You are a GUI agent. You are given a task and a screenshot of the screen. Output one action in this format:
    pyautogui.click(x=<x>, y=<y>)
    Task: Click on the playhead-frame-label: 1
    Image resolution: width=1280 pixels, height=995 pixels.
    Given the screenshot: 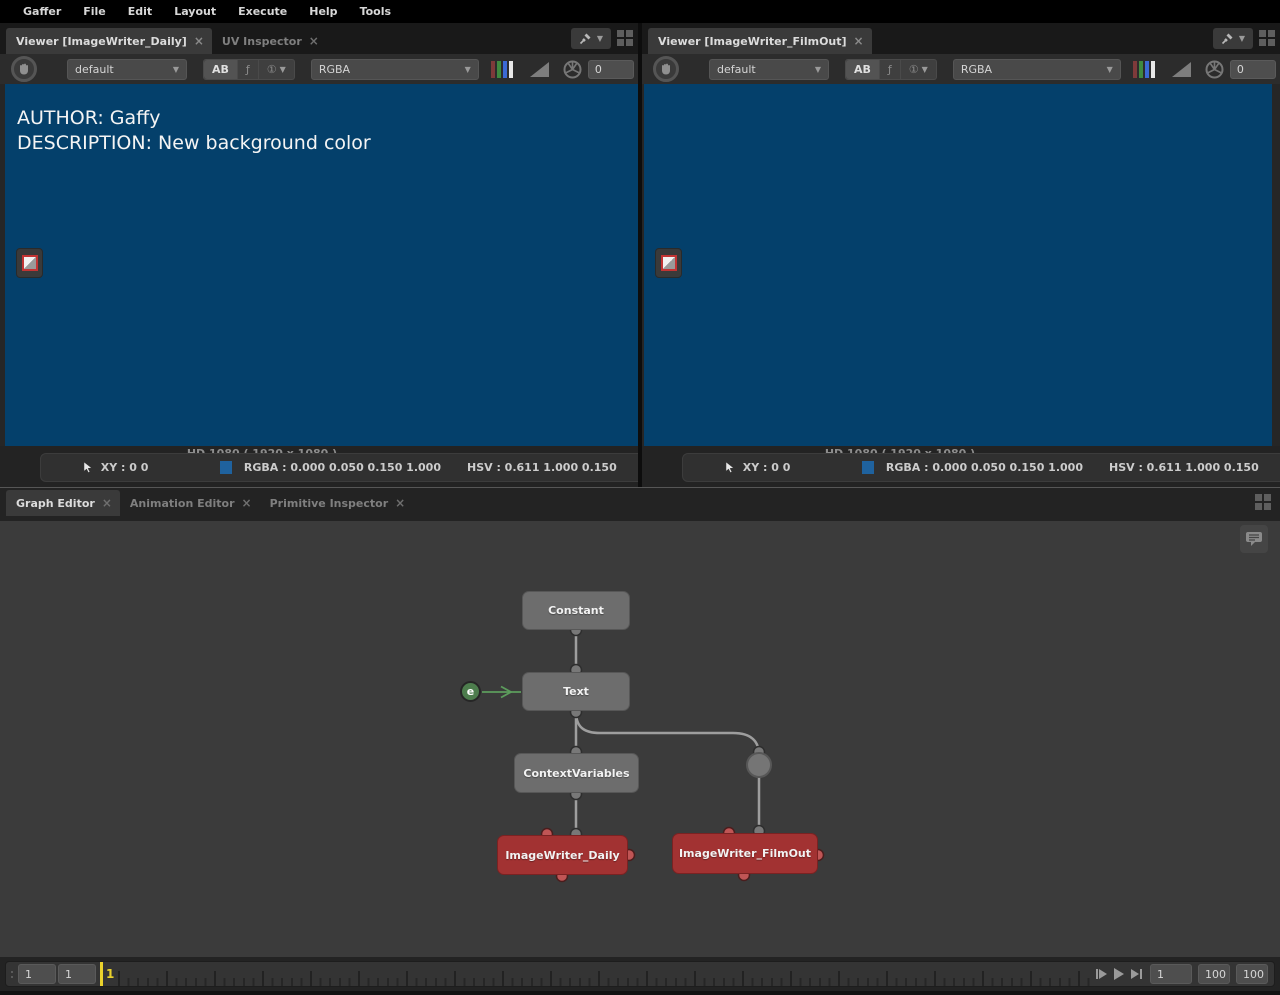 What is the action you would take?
    pyautogui.click(x=110, y=974)
    